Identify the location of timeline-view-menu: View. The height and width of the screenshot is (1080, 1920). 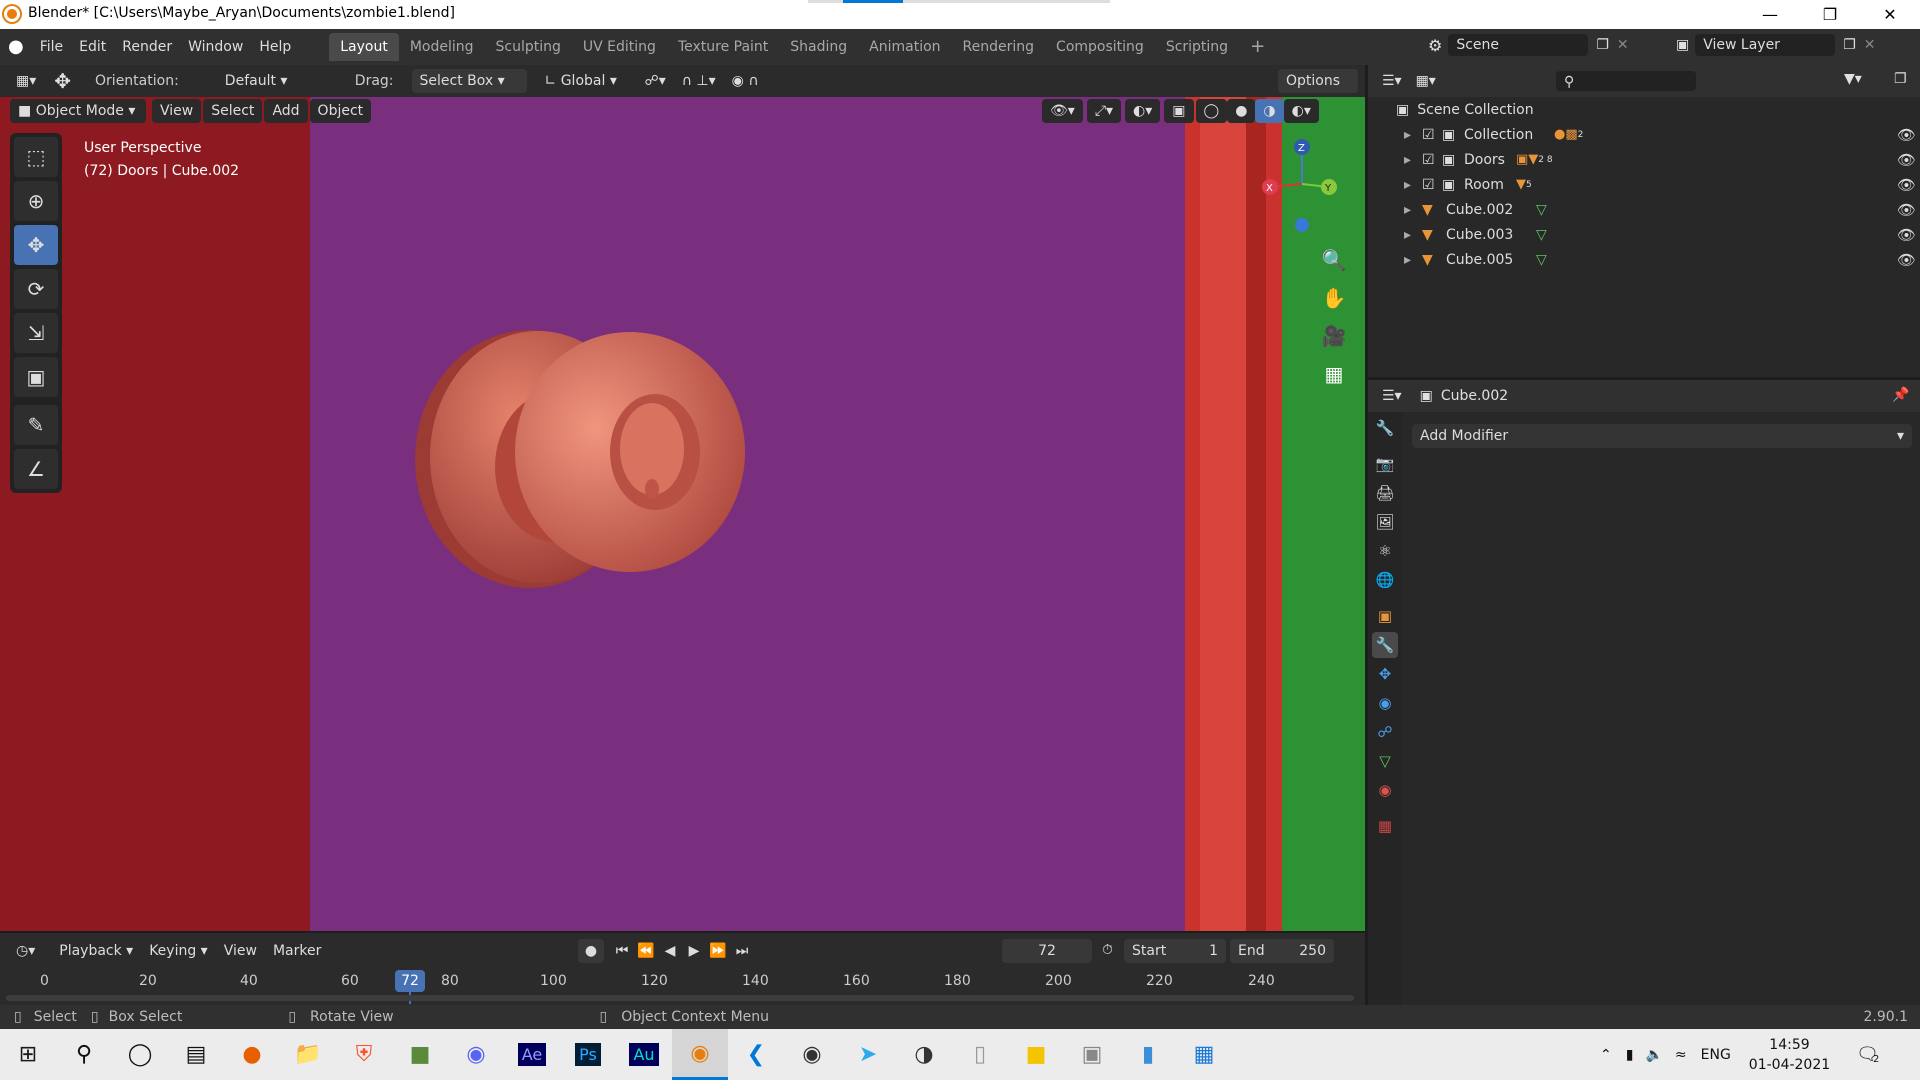
(240, 951).